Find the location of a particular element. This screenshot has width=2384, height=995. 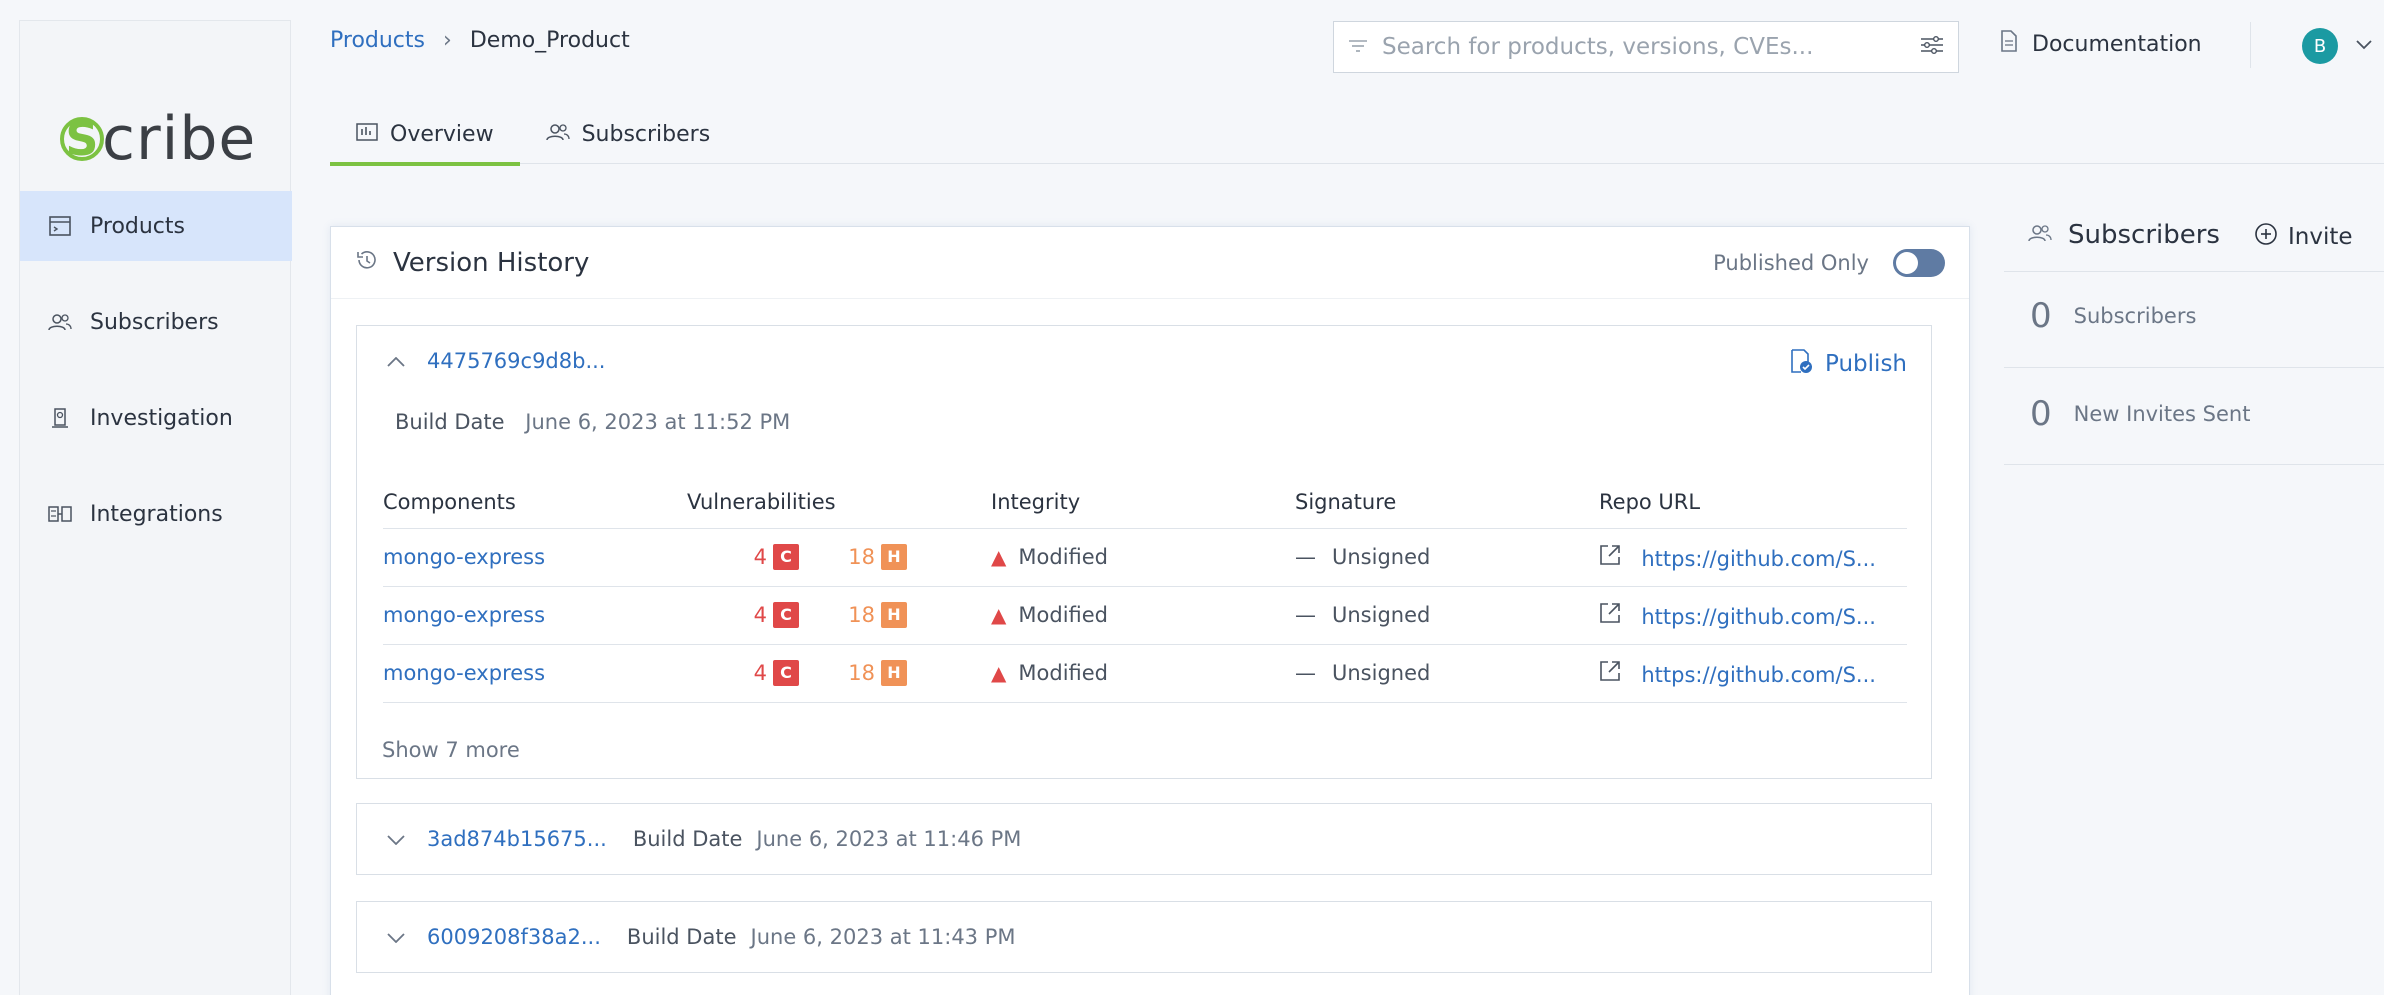

search-input is located at coordinates (1651, 47).